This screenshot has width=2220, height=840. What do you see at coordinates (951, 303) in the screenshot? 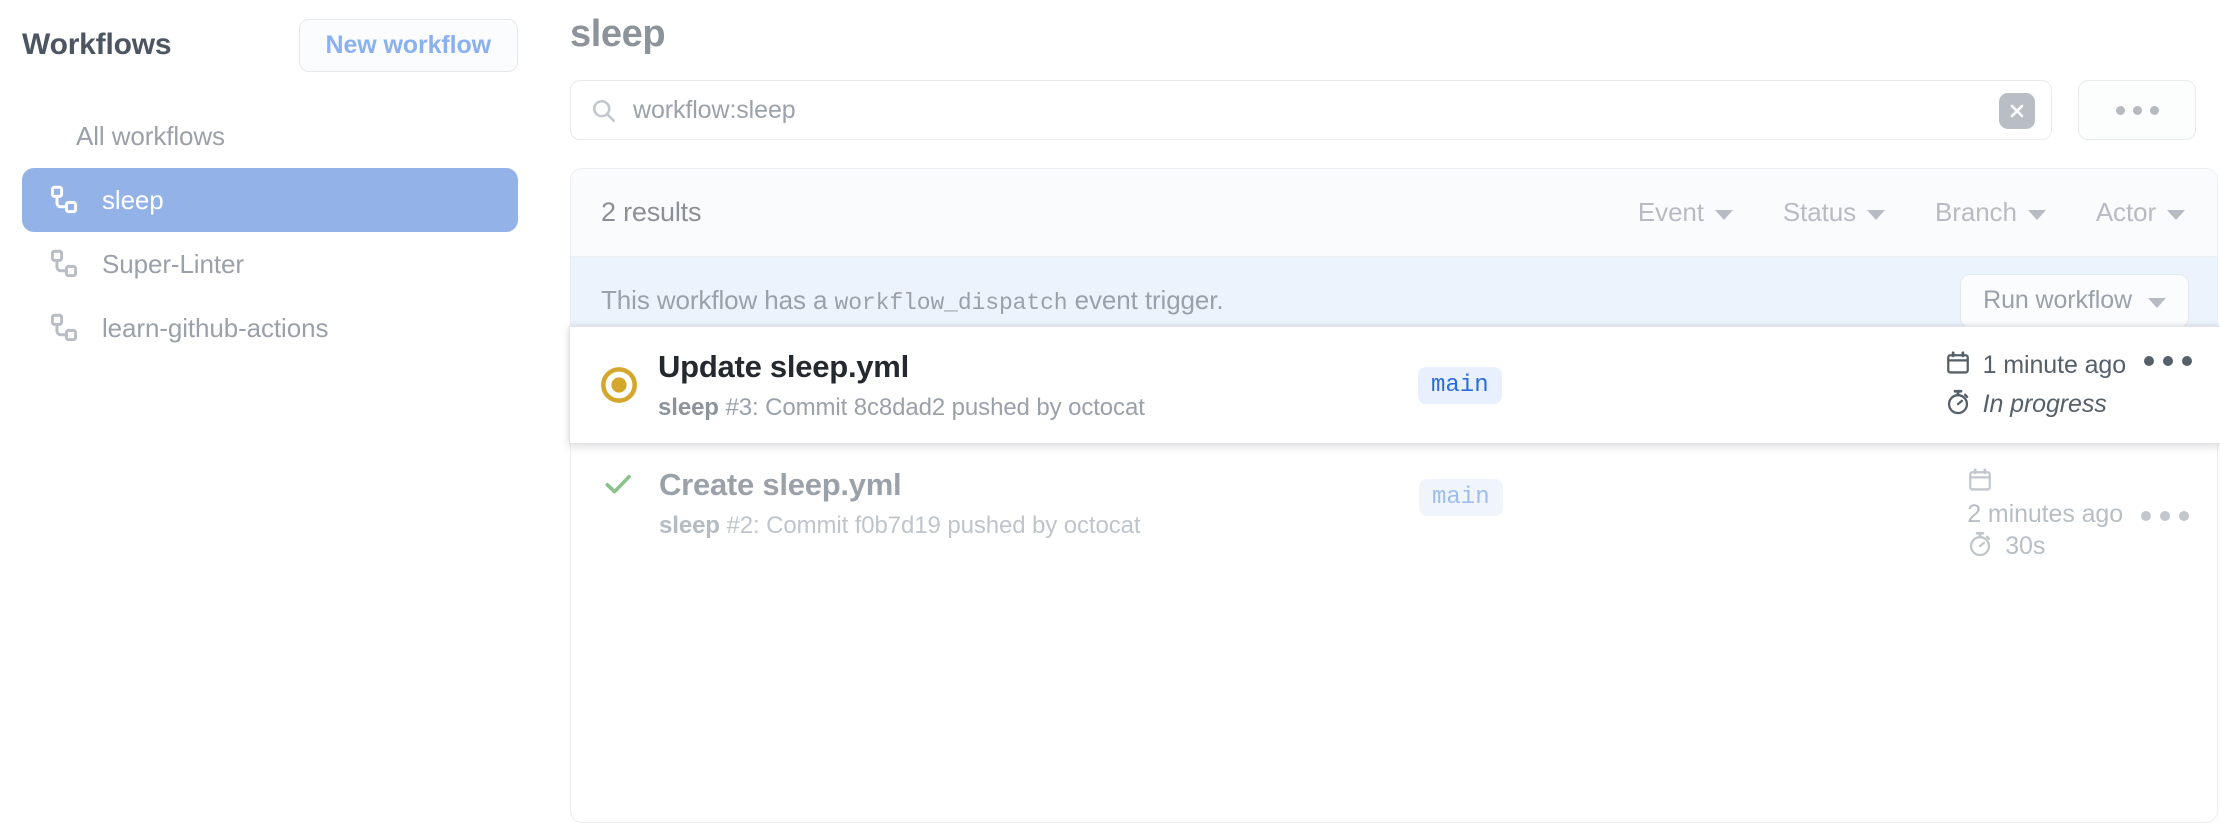
I see `dispatch-event-code: workflow_dispatch` at bounding box center [951, 303].